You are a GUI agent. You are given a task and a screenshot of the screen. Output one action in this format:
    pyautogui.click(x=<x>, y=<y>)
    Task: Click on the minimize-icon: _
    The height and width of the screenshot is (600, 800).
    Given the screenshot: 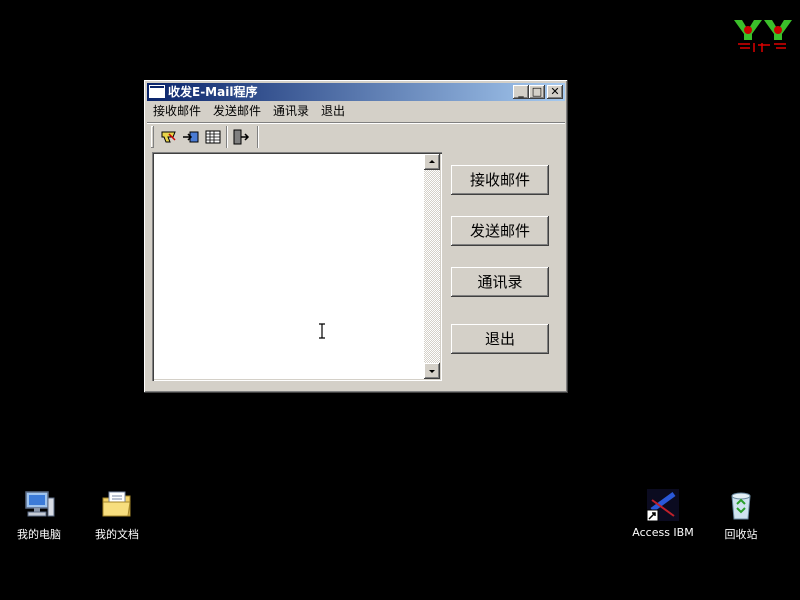 What is the action you would take?
    pyautogui.click(x=521, y=91)
    